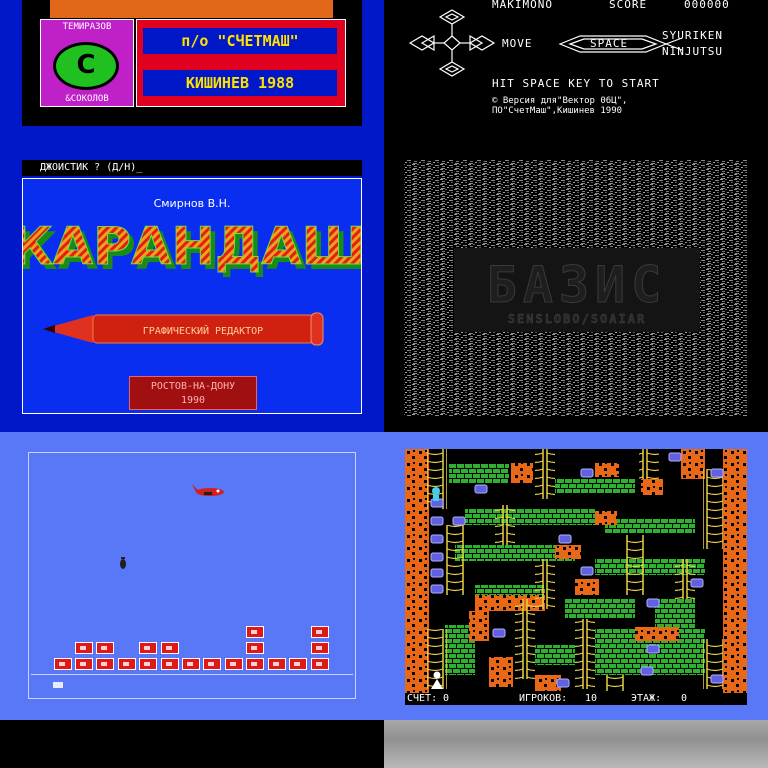  I want to click on noise-screen: БАЗИС SENSLOBO/SOAIAR, so click(576, 288).